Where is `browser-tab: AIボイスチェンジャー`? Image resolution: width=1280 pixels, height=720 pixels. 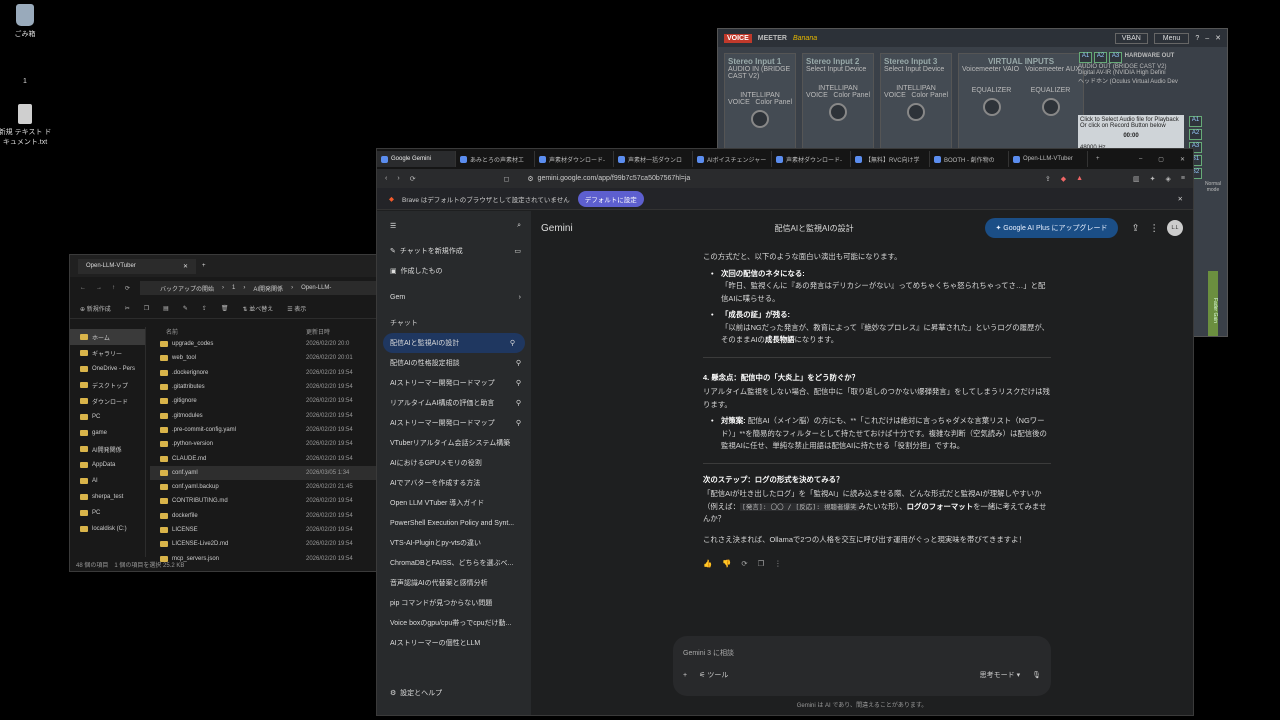 browser-tab: AIボイスチェンジャー is located at coordinates (732, 159).